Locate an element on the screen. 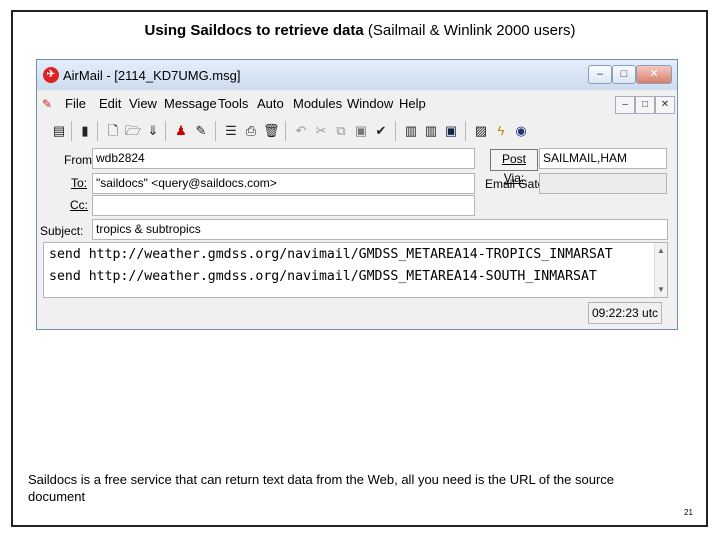 This screenshot has height=540, width=720. mdi-minimize-button: – is located at coordinates (625, 105).